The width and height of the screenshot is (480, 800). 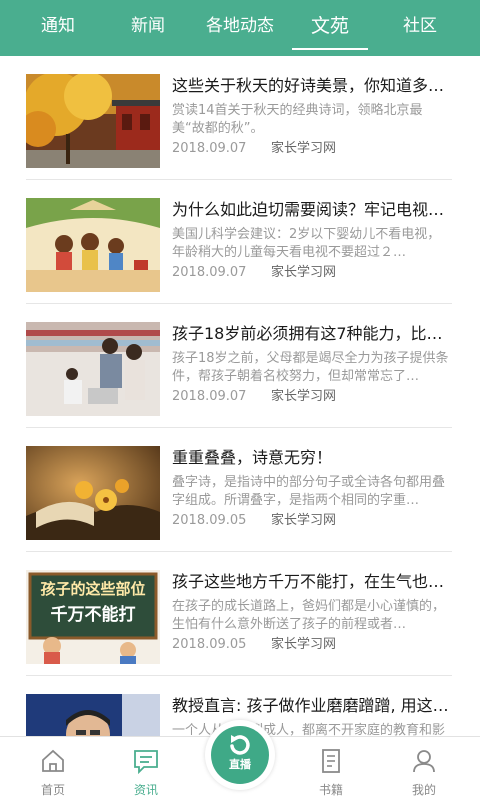 What do you see at coordinates (52, 790) in the screenshot?
I see `bottom-tab-label: 首页` at bounding box center [52, 790].